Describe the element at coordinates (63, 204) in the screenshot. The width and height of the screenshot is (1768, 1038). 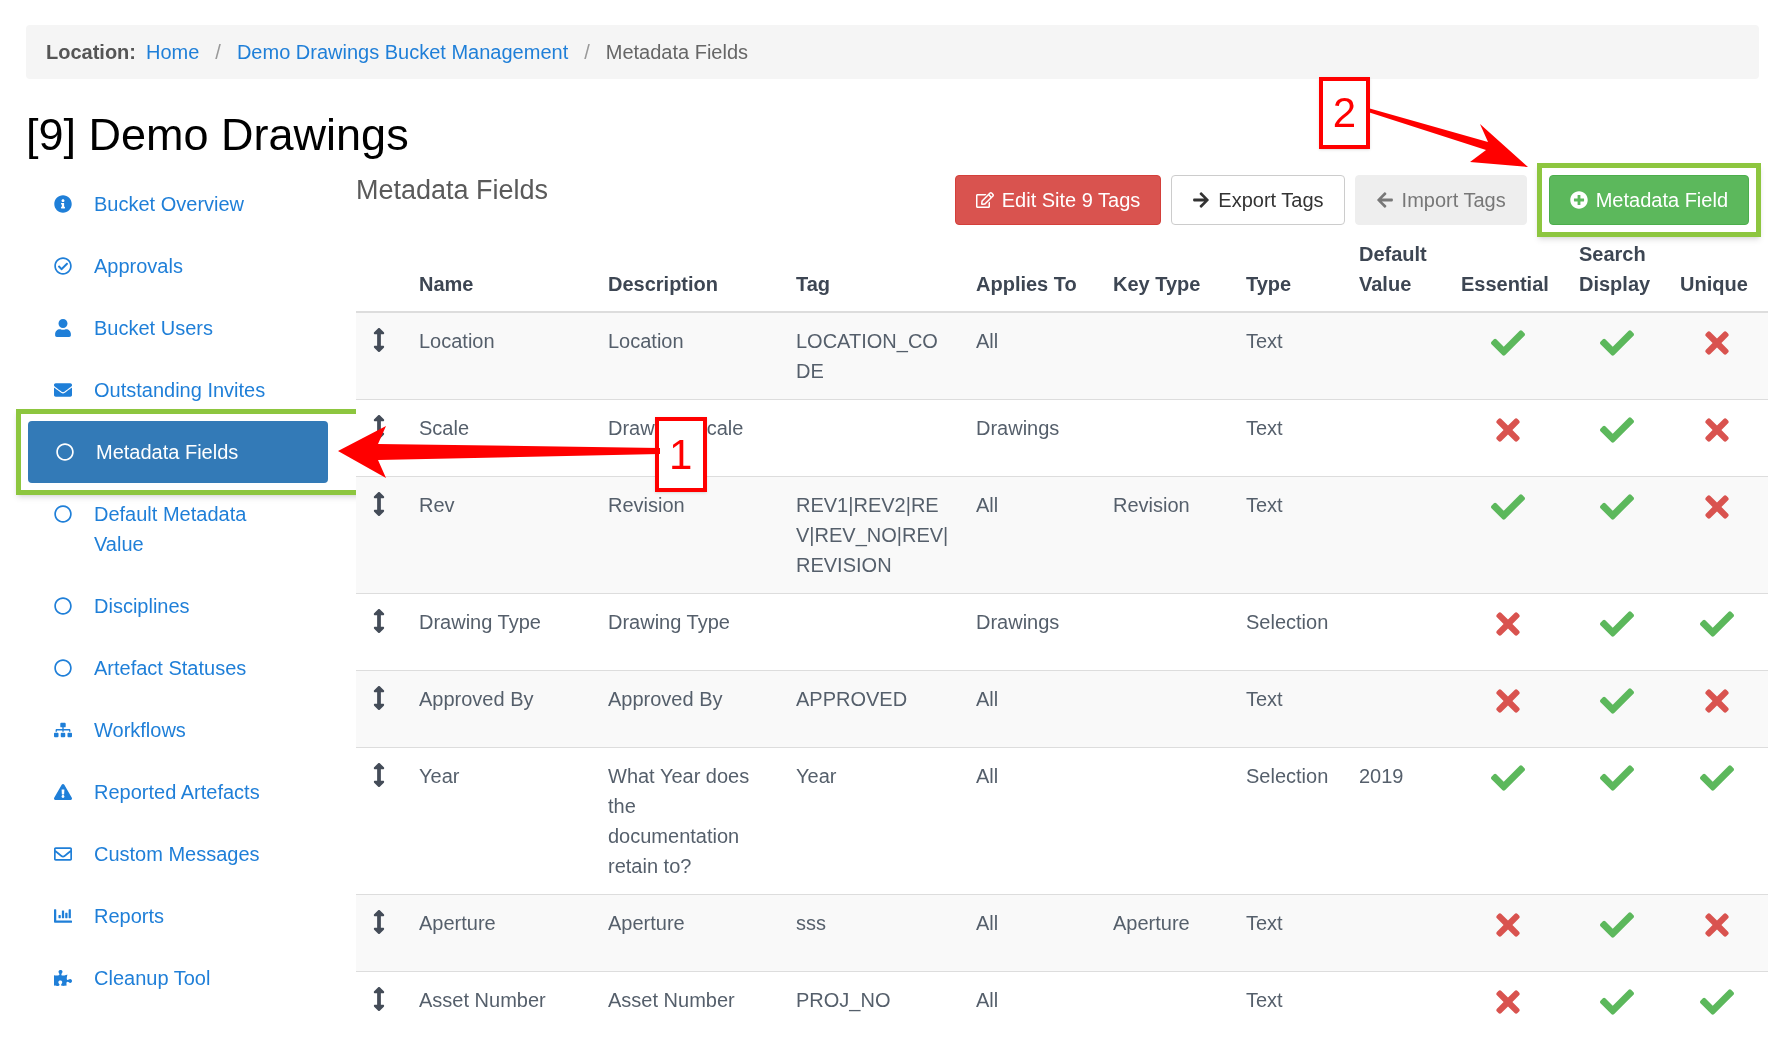
I see `info-icon` at that location.